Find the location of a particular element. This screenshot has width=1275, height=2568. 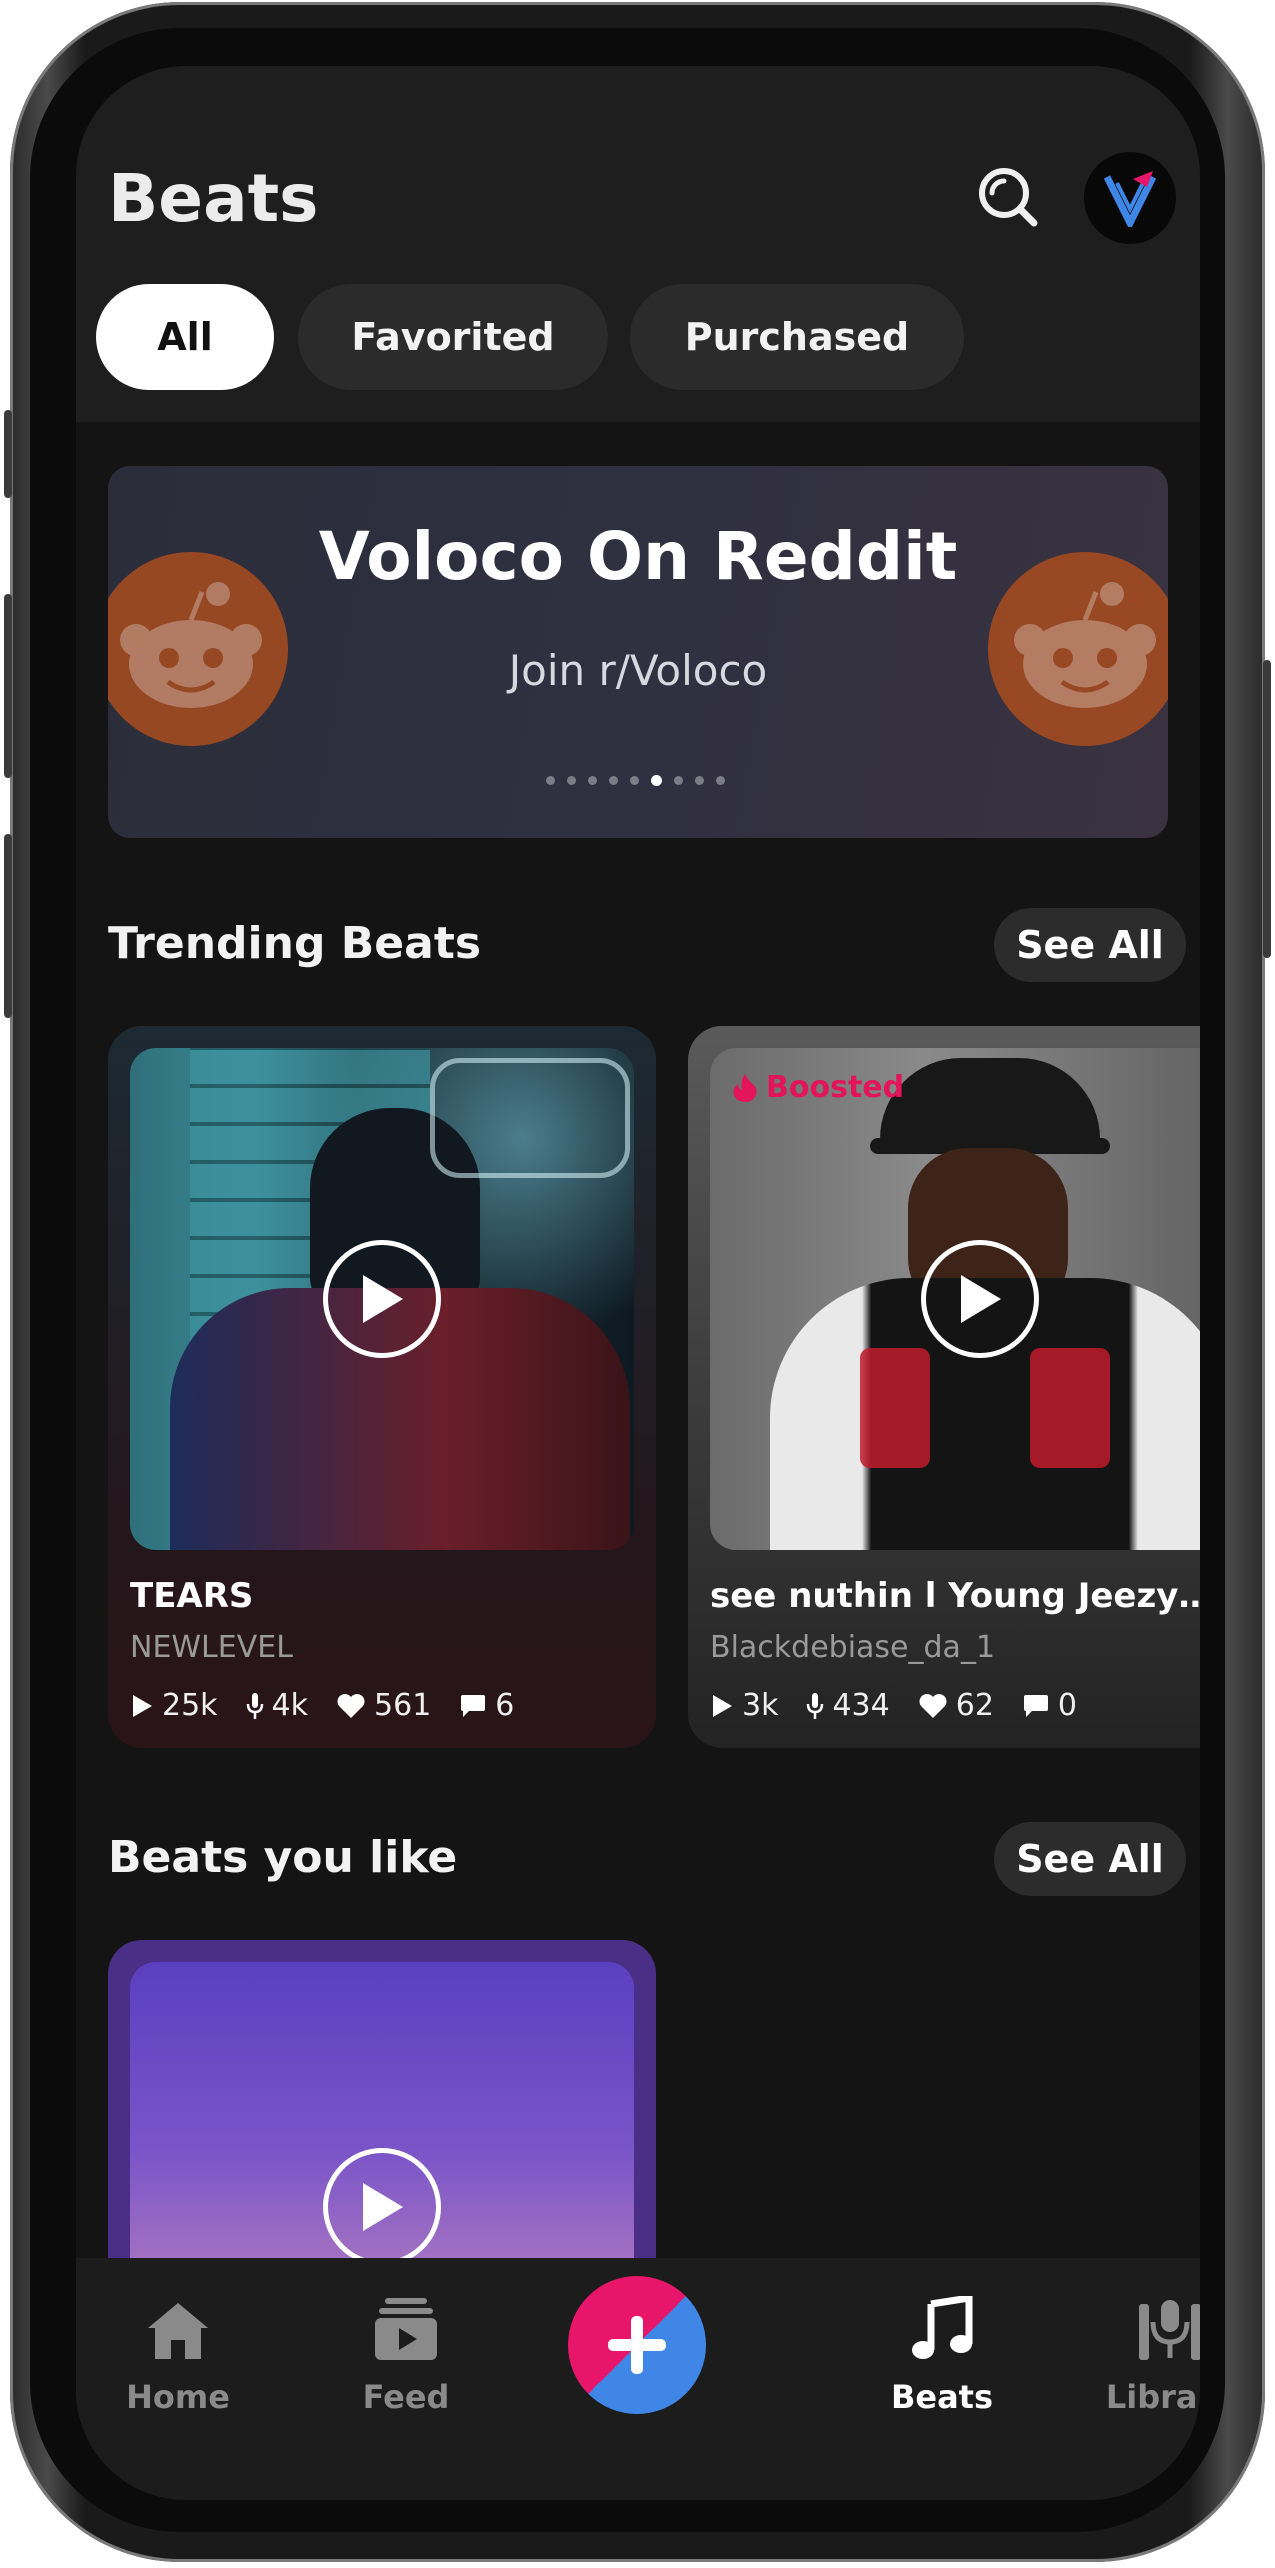

filter-chip-label: Purchased is located at coordinates (797, 337).